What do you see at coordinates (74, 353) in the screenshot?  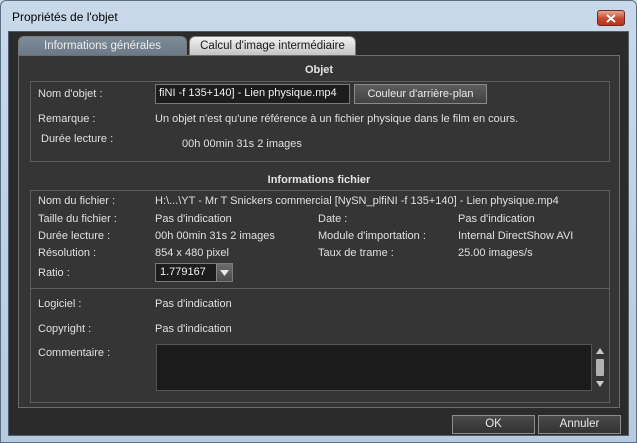 I see `comment-label: Commentaire :` at bounding box center [74, 353].